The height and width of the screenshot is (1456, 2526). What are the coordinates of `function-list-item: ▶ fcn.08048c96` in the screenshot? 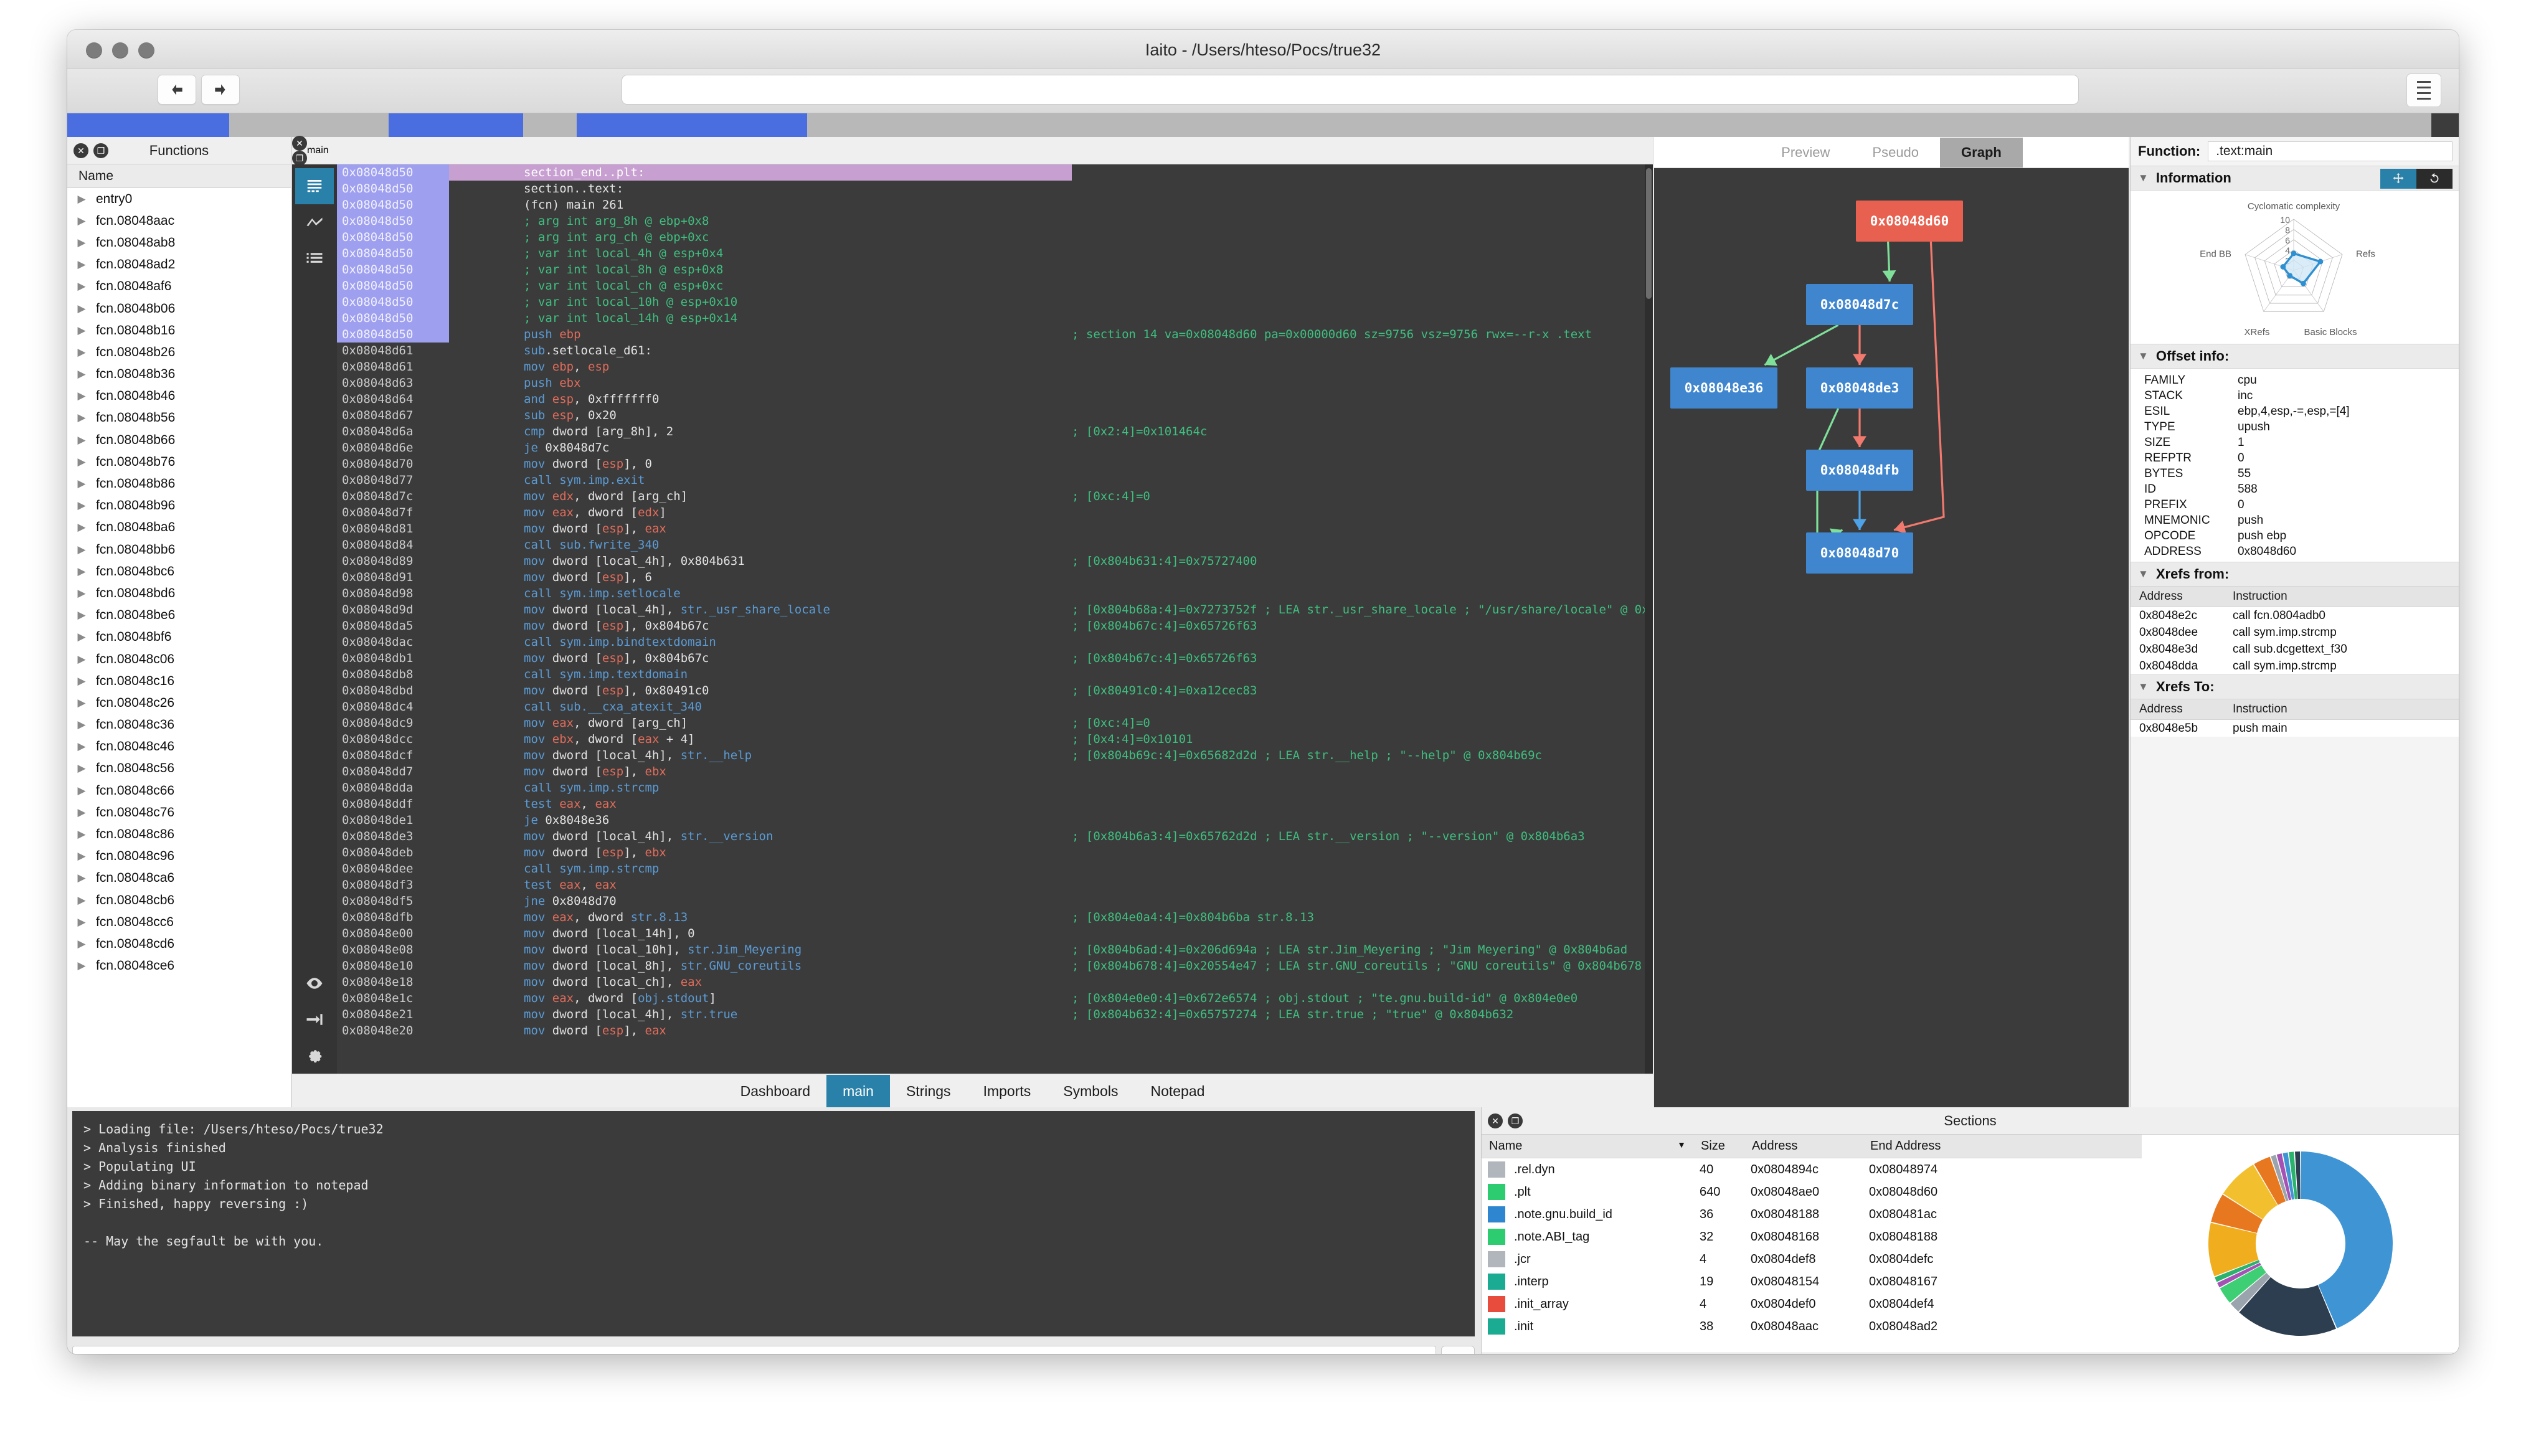 It's located at (179, 856).